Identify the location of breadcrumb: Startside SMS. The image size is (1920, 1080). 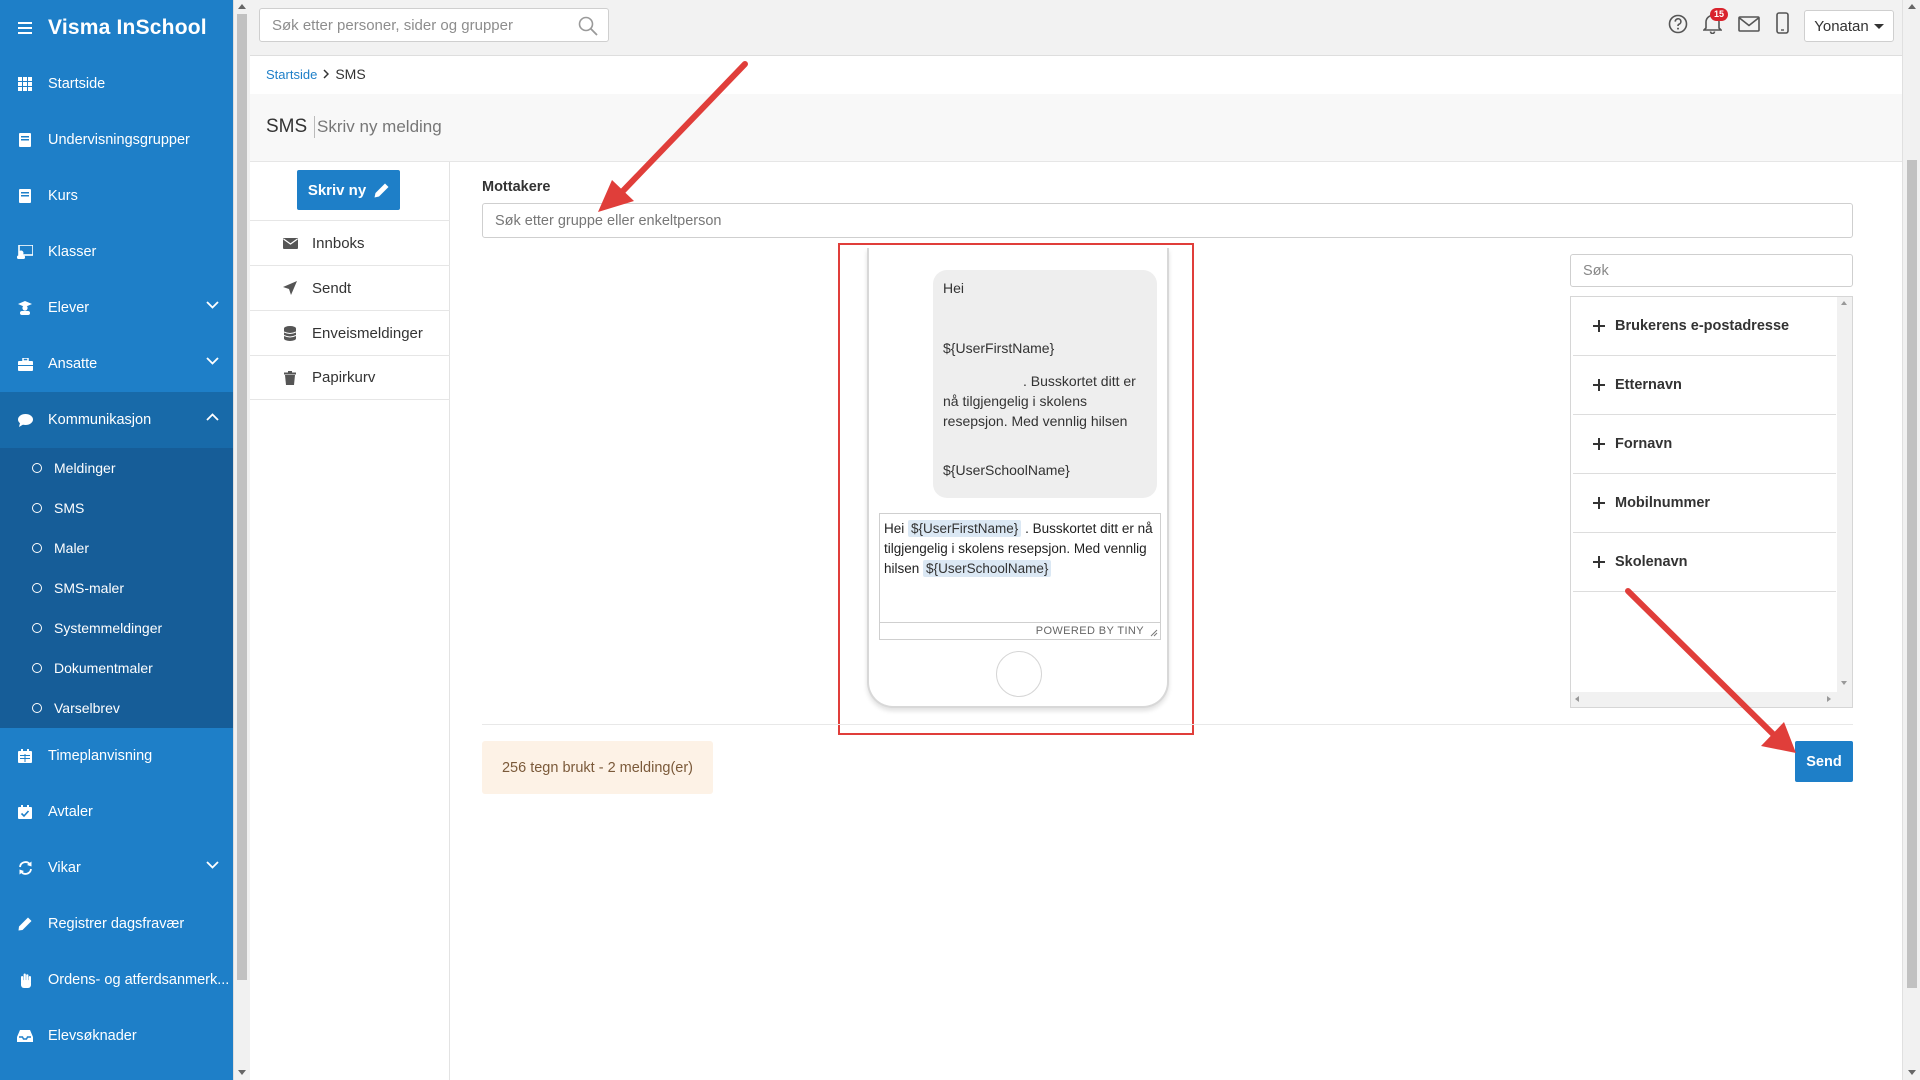
(316, 74).